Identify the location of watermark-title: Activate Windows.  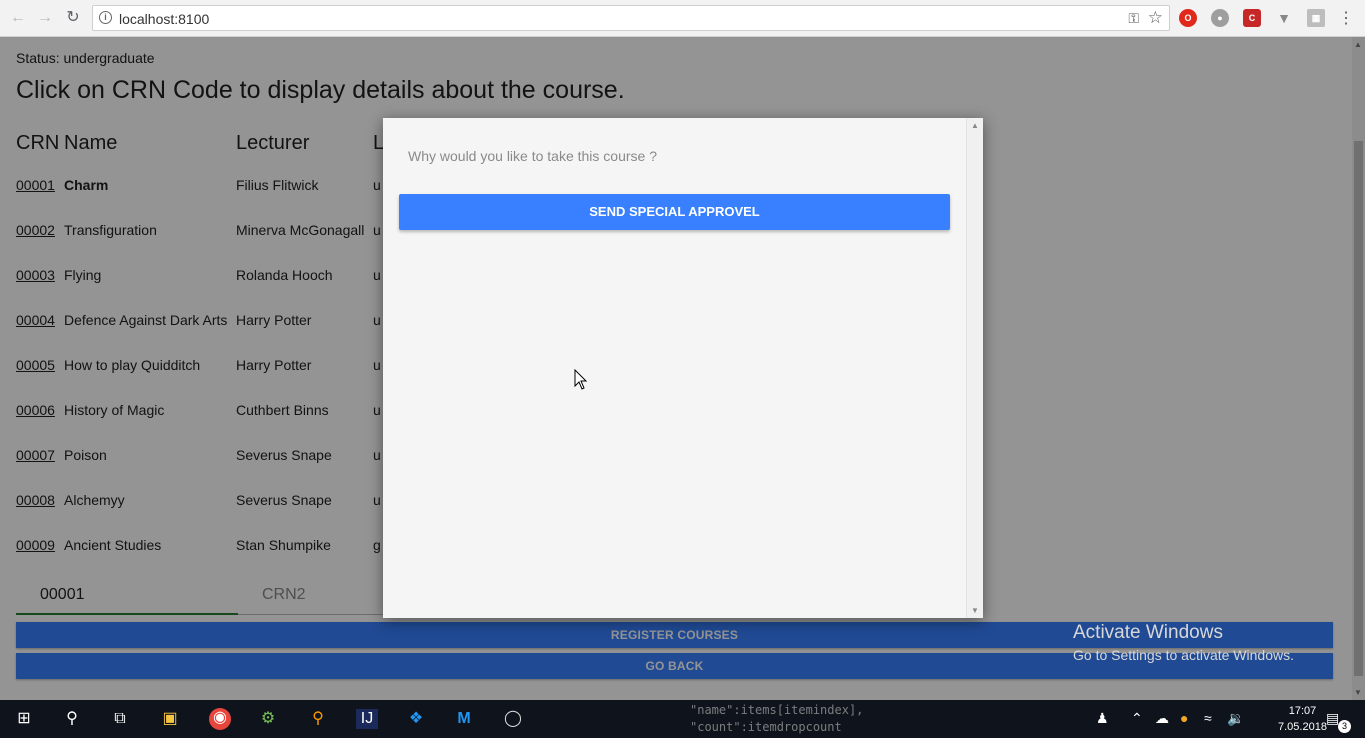
(1148, 632).